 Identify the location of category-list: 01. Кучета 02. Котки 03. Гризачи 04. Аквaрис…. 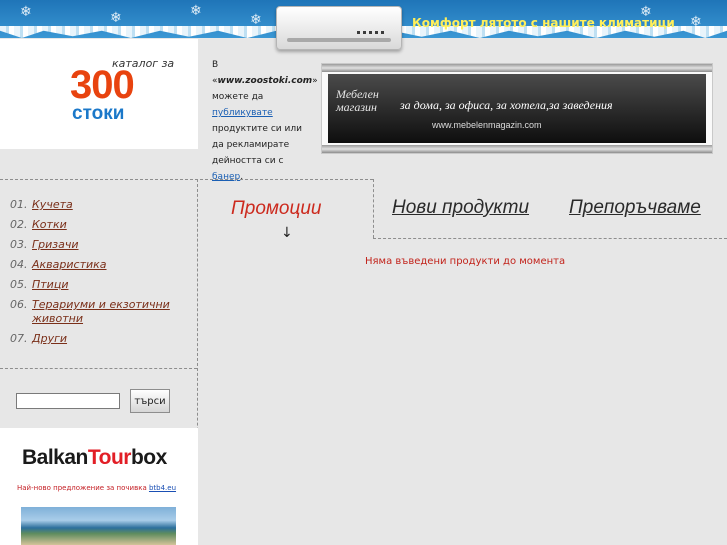
(96, 275).